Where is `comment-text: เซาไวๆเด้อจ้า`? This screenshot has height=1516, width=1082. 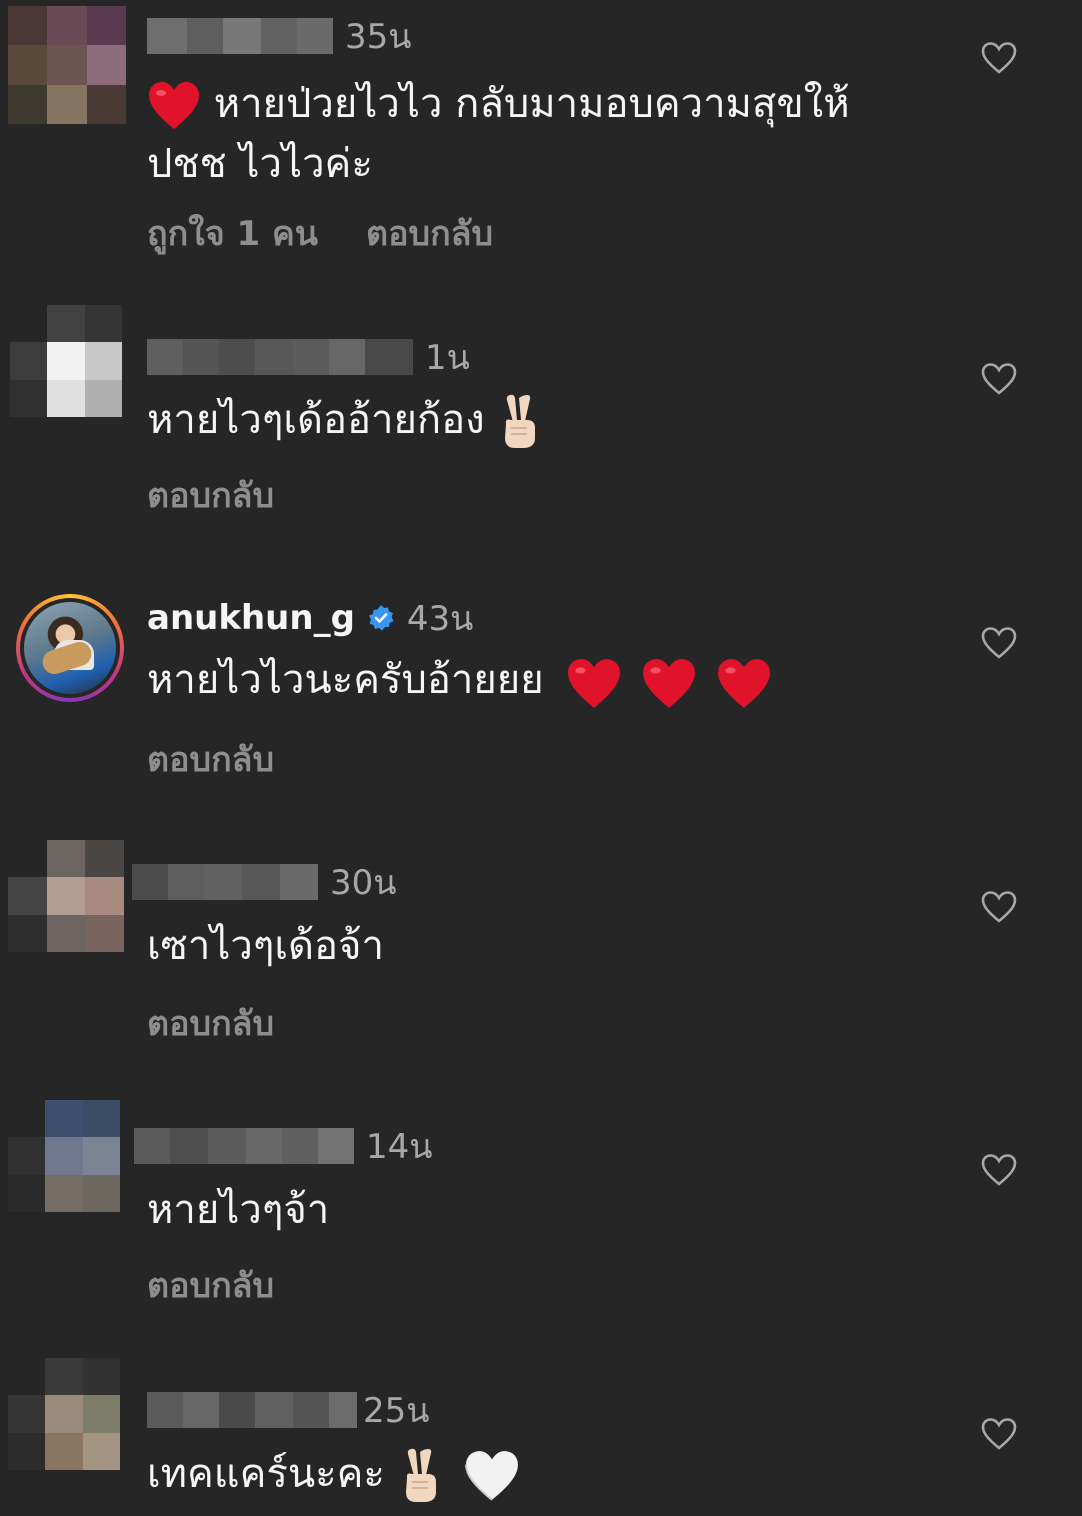 comment-text: เซาไวๆเด้อจ้า is located at coordinates (519, 946).